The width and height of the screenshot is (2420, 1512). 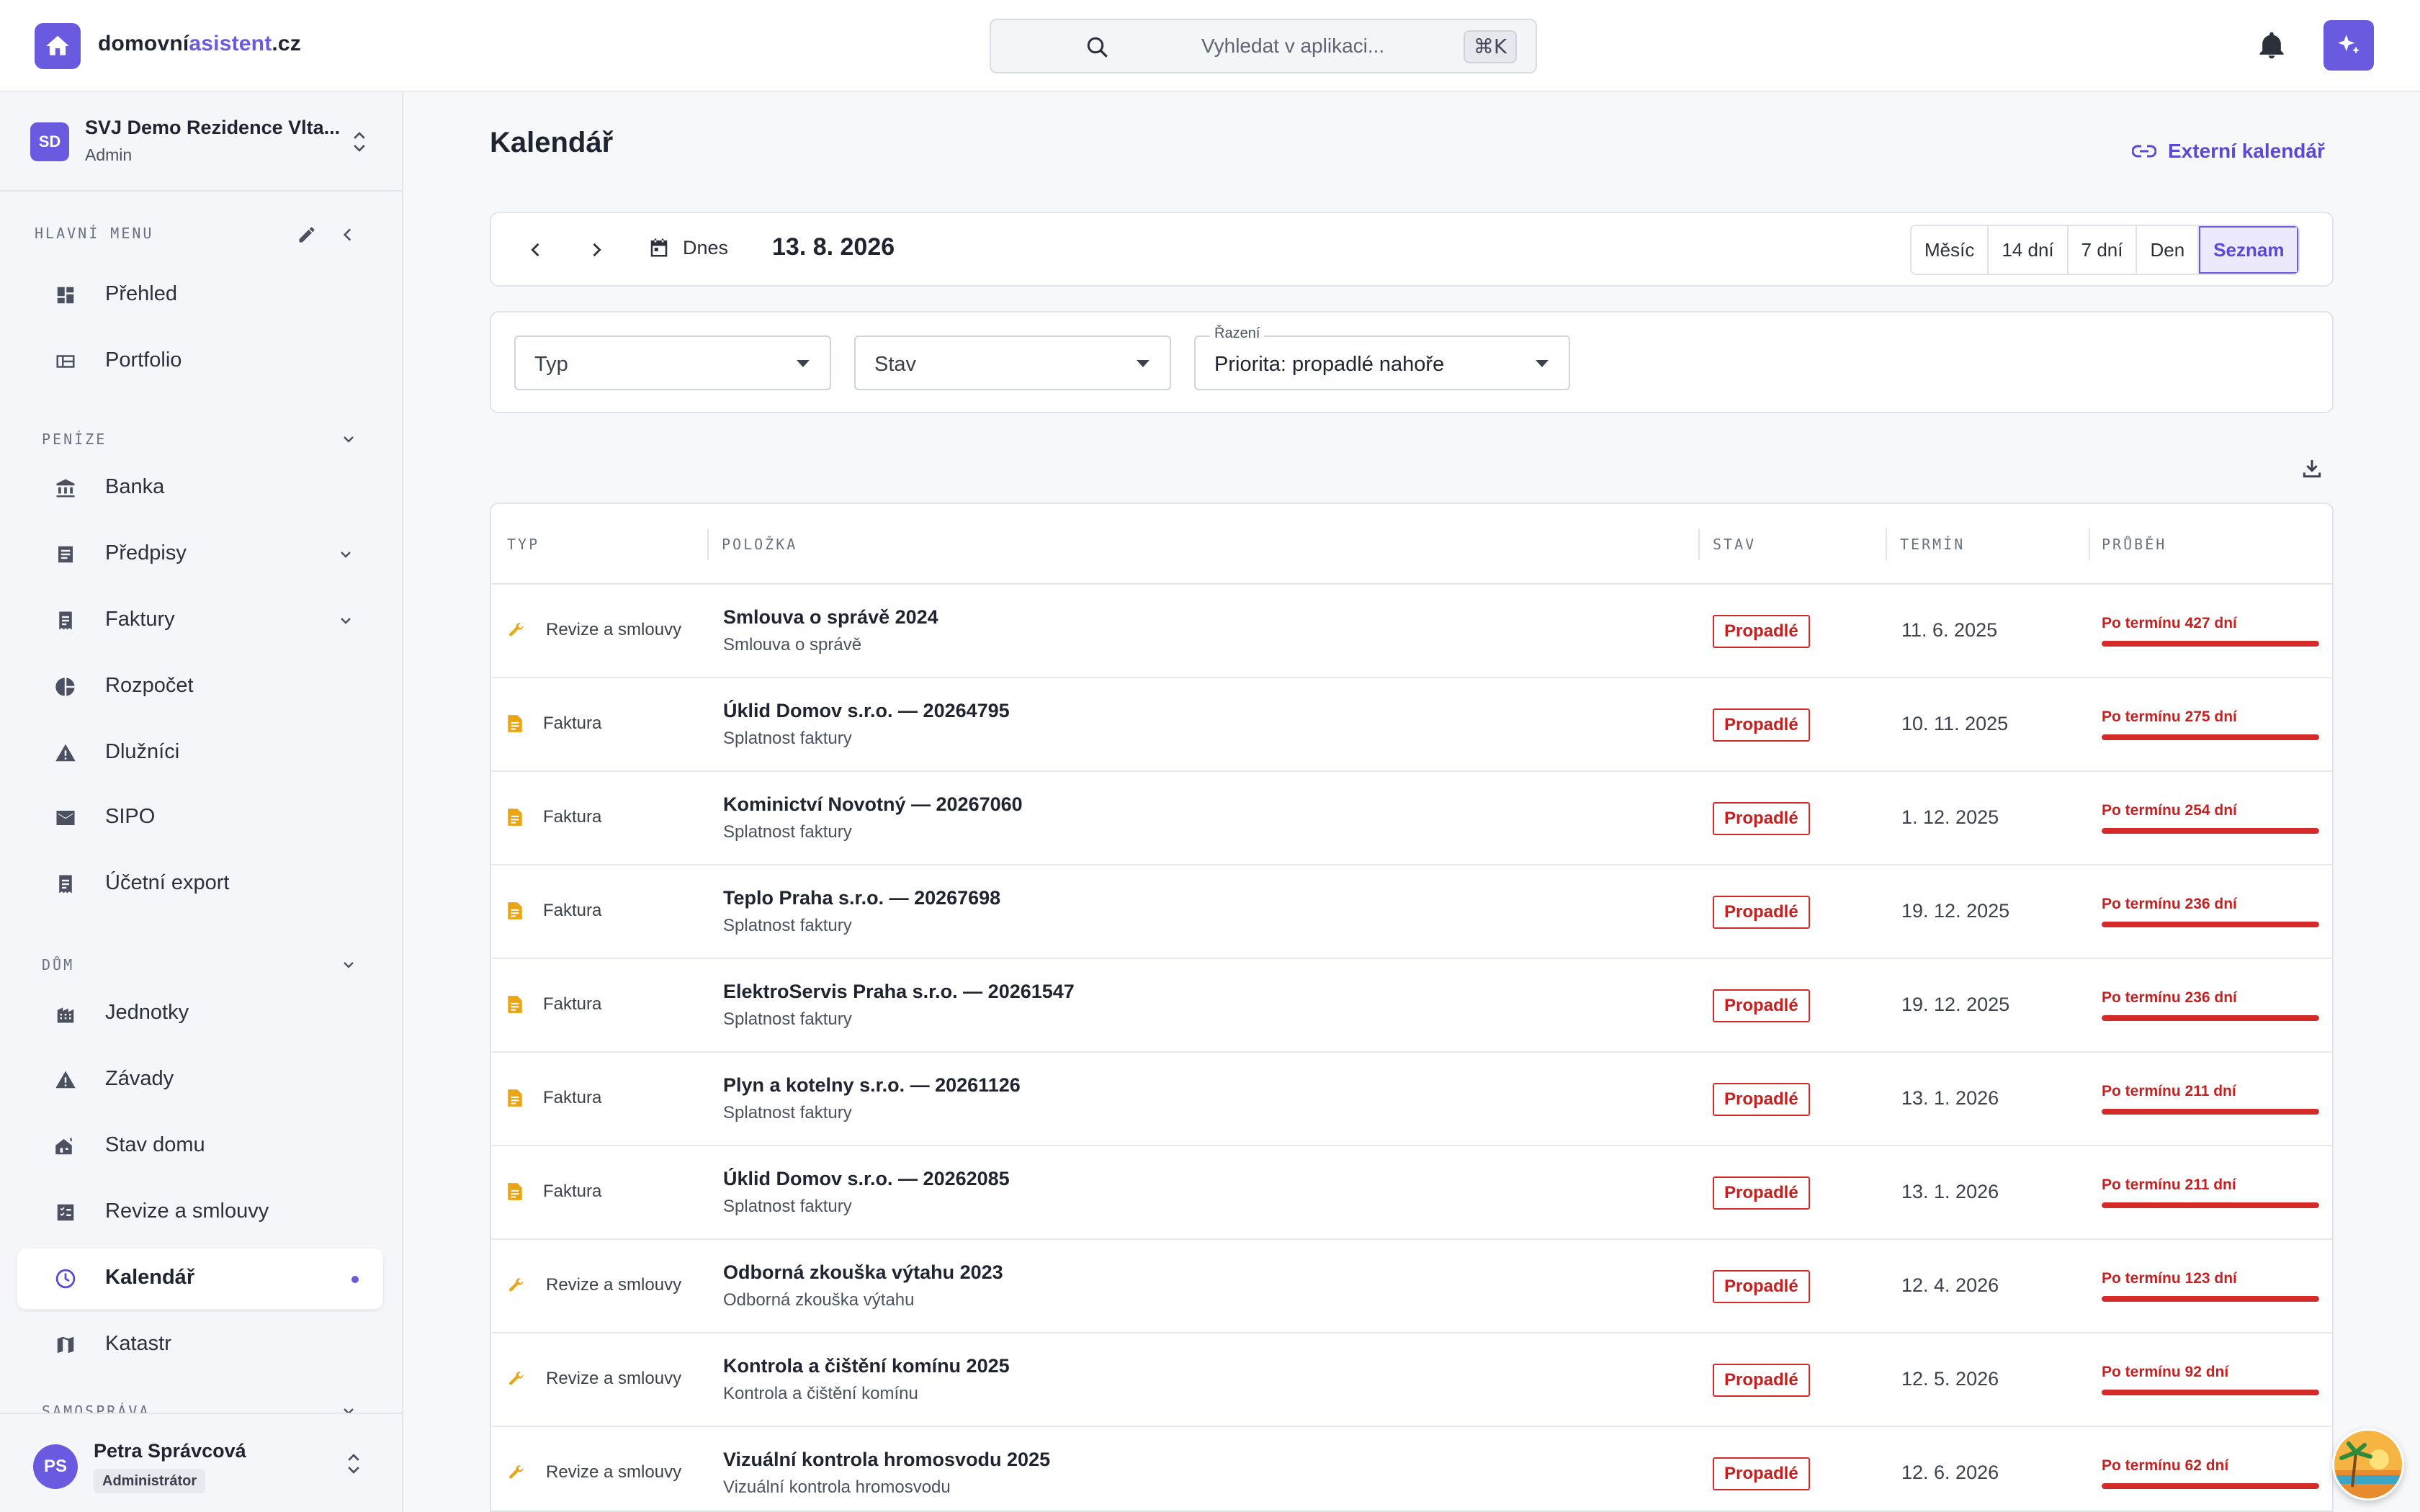 I want to click on sidebar-item-kalendar: Kalendář, so click(x=200, y=1278).